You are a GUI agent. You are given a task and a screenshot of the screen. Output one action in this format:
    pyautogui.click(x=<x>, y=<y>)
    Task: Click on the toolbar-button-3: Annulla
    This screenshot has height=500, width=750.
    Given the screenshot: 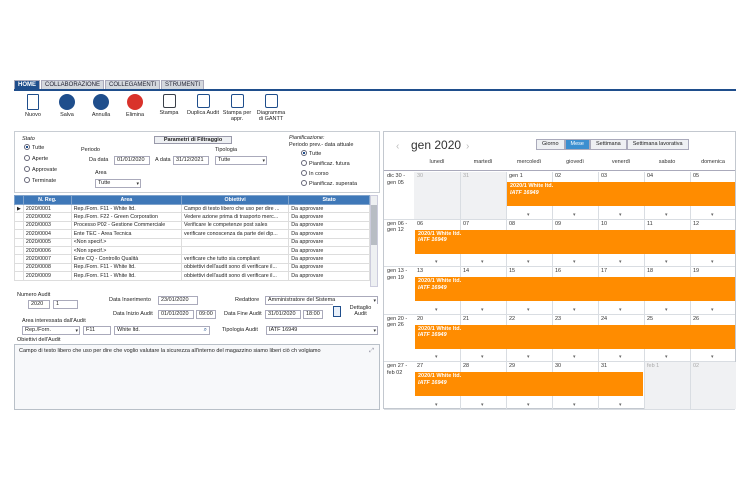 What is the action you would take?
    pyautogui.click(x=101, y=106)
    